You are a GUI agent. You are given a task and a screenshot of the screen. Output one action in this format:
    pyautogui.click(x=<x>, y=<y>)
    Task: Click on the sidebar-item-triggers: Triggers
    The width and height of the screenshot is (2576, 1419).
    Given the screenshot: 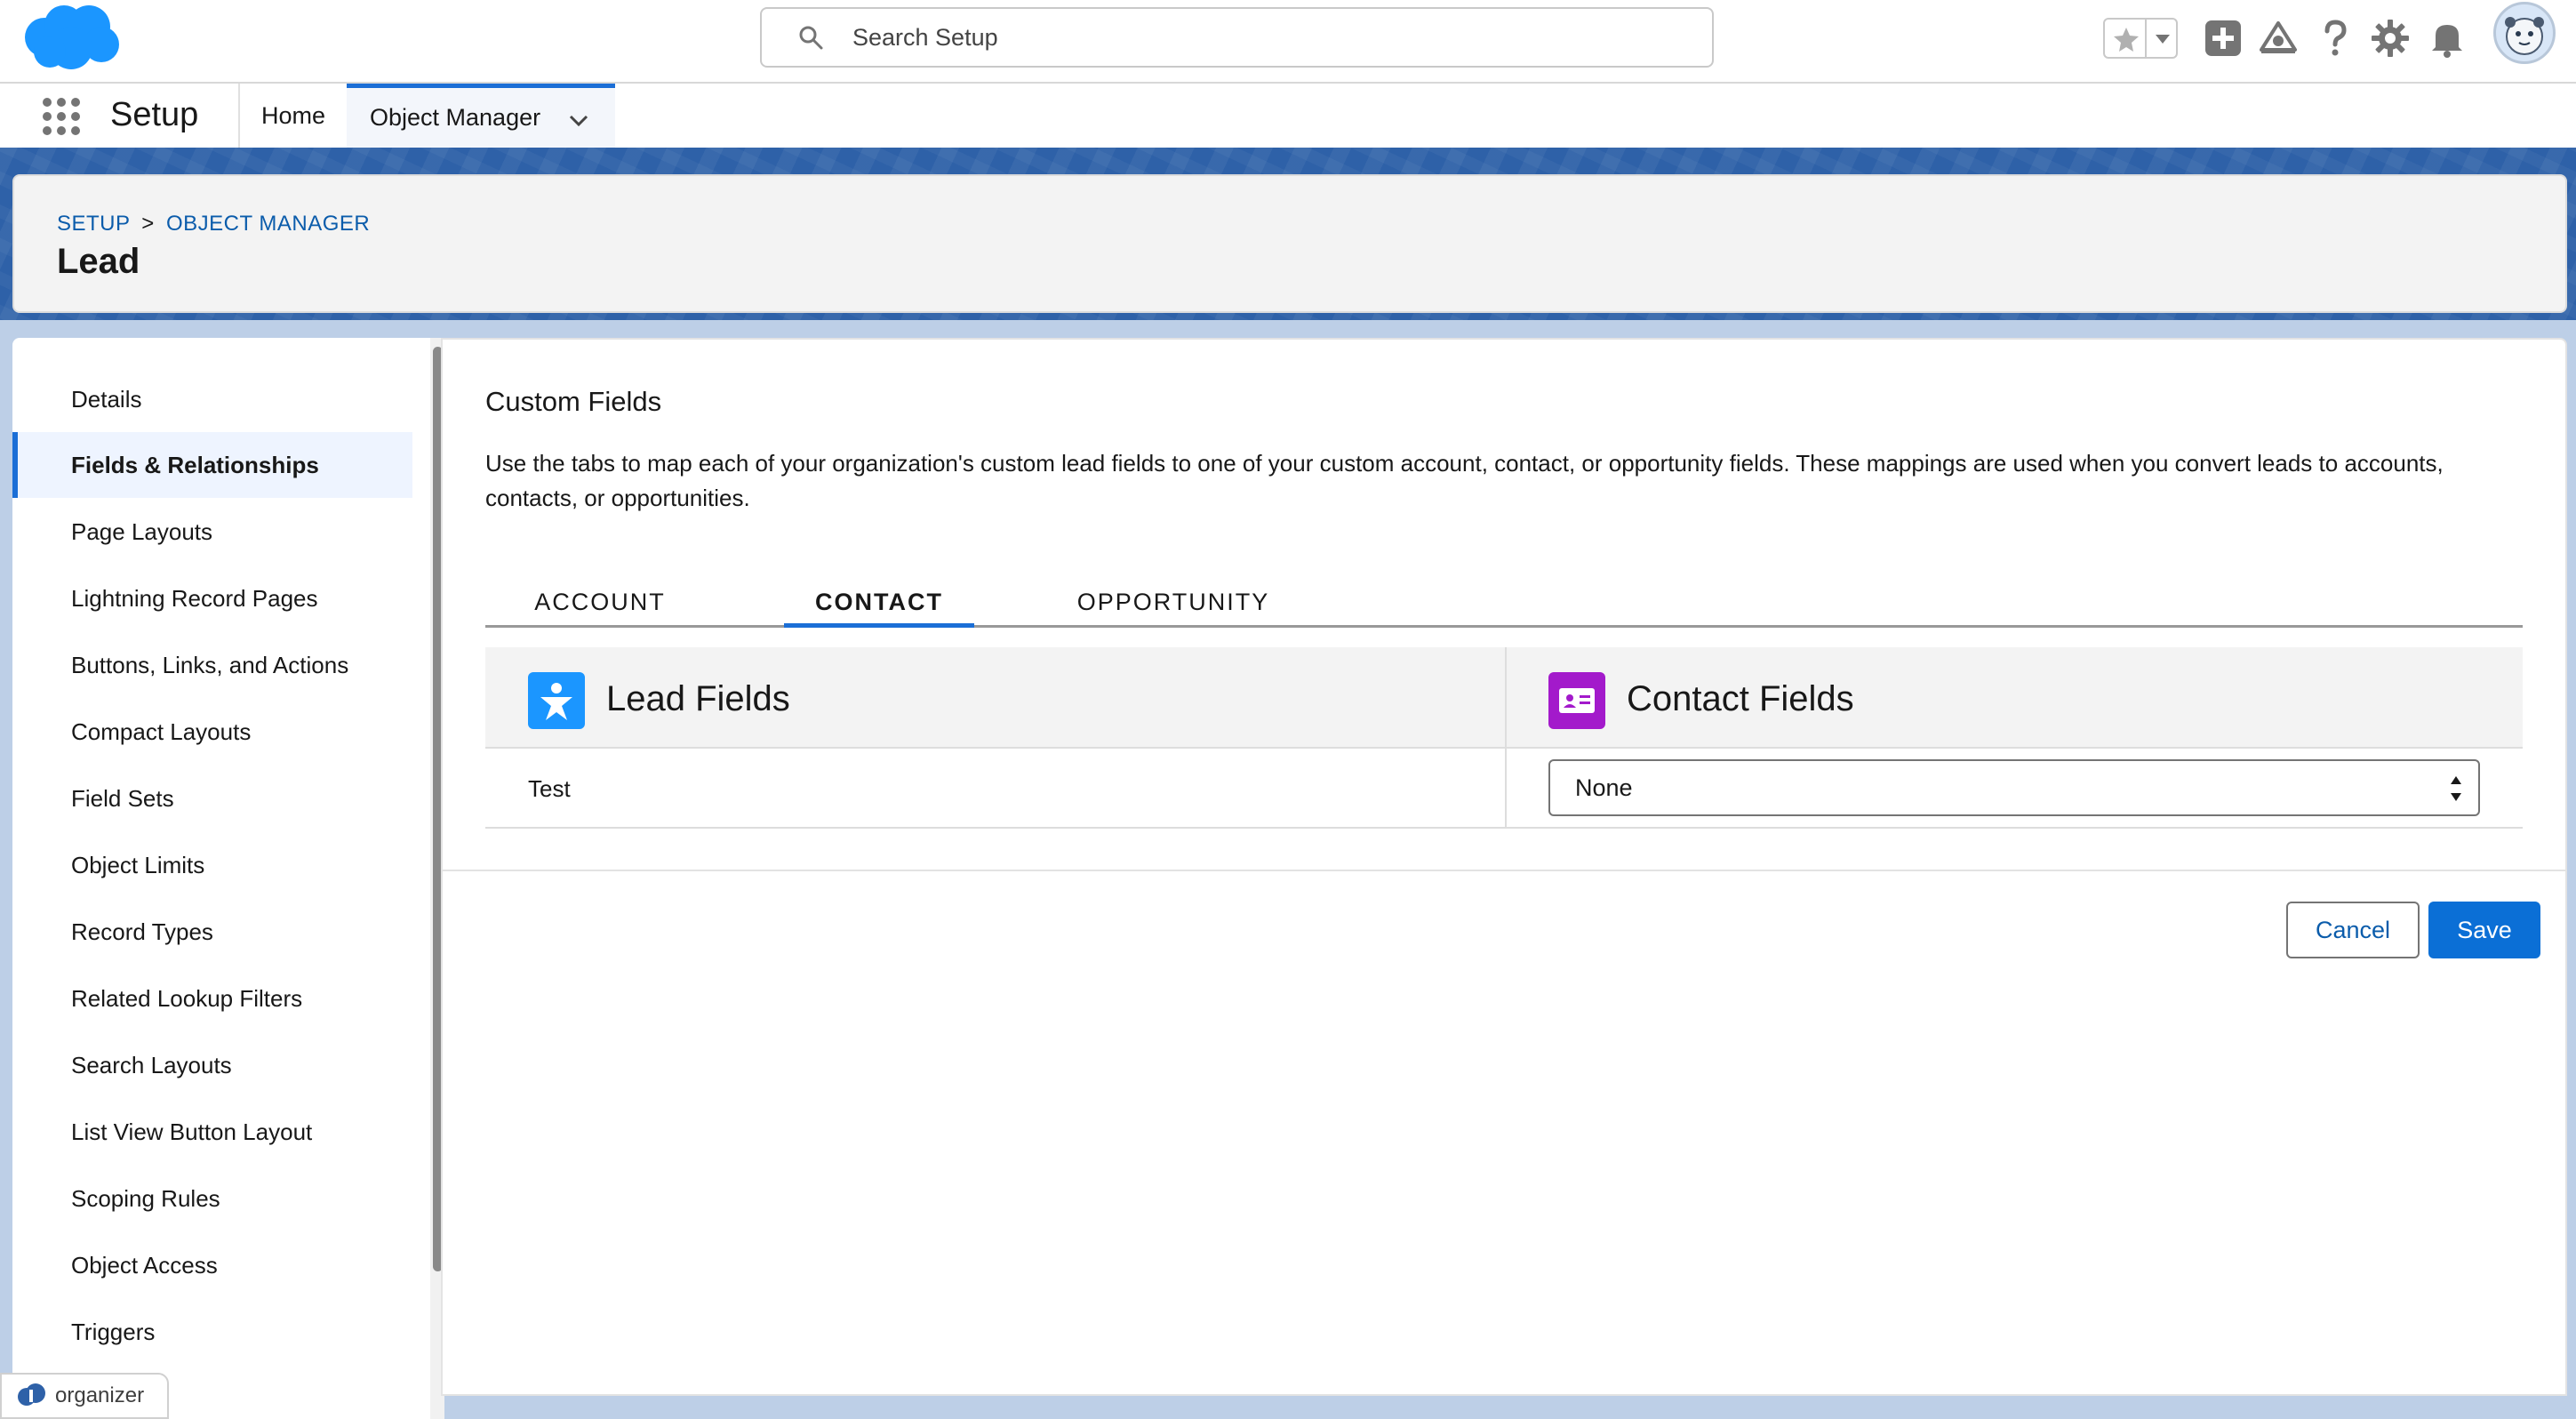 What is the action you would take?
    pyautogui.click(x=212, y=1332)
    